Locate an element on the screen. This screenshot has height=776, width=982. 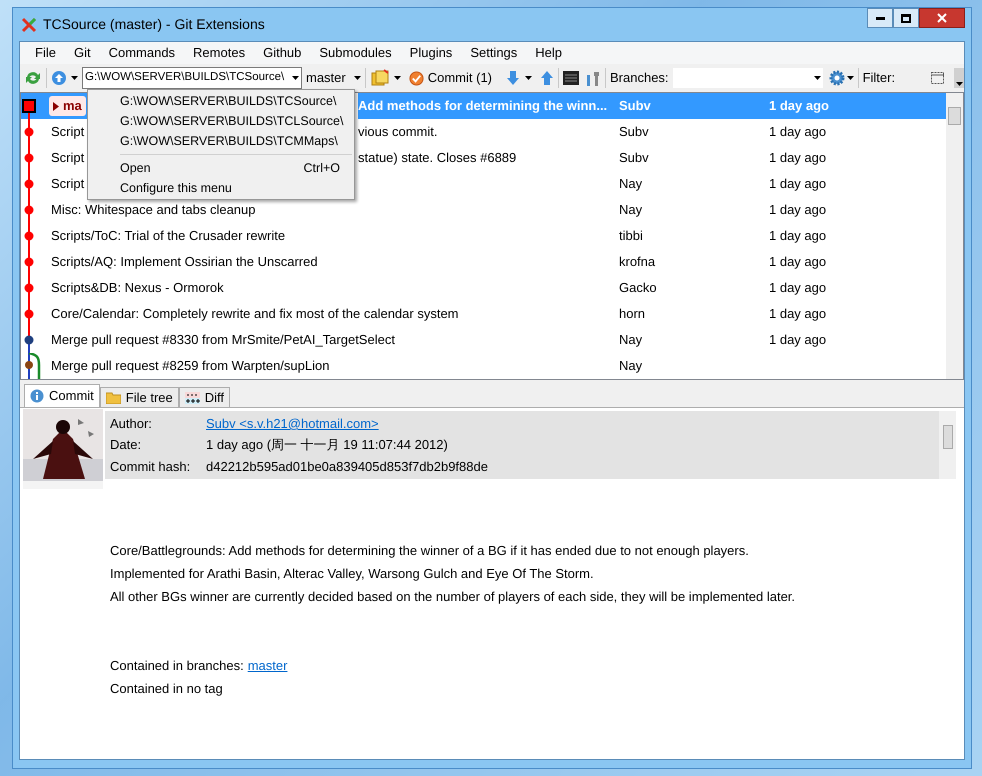
field-label: Commit hash: is located at coordinates (151, 467).